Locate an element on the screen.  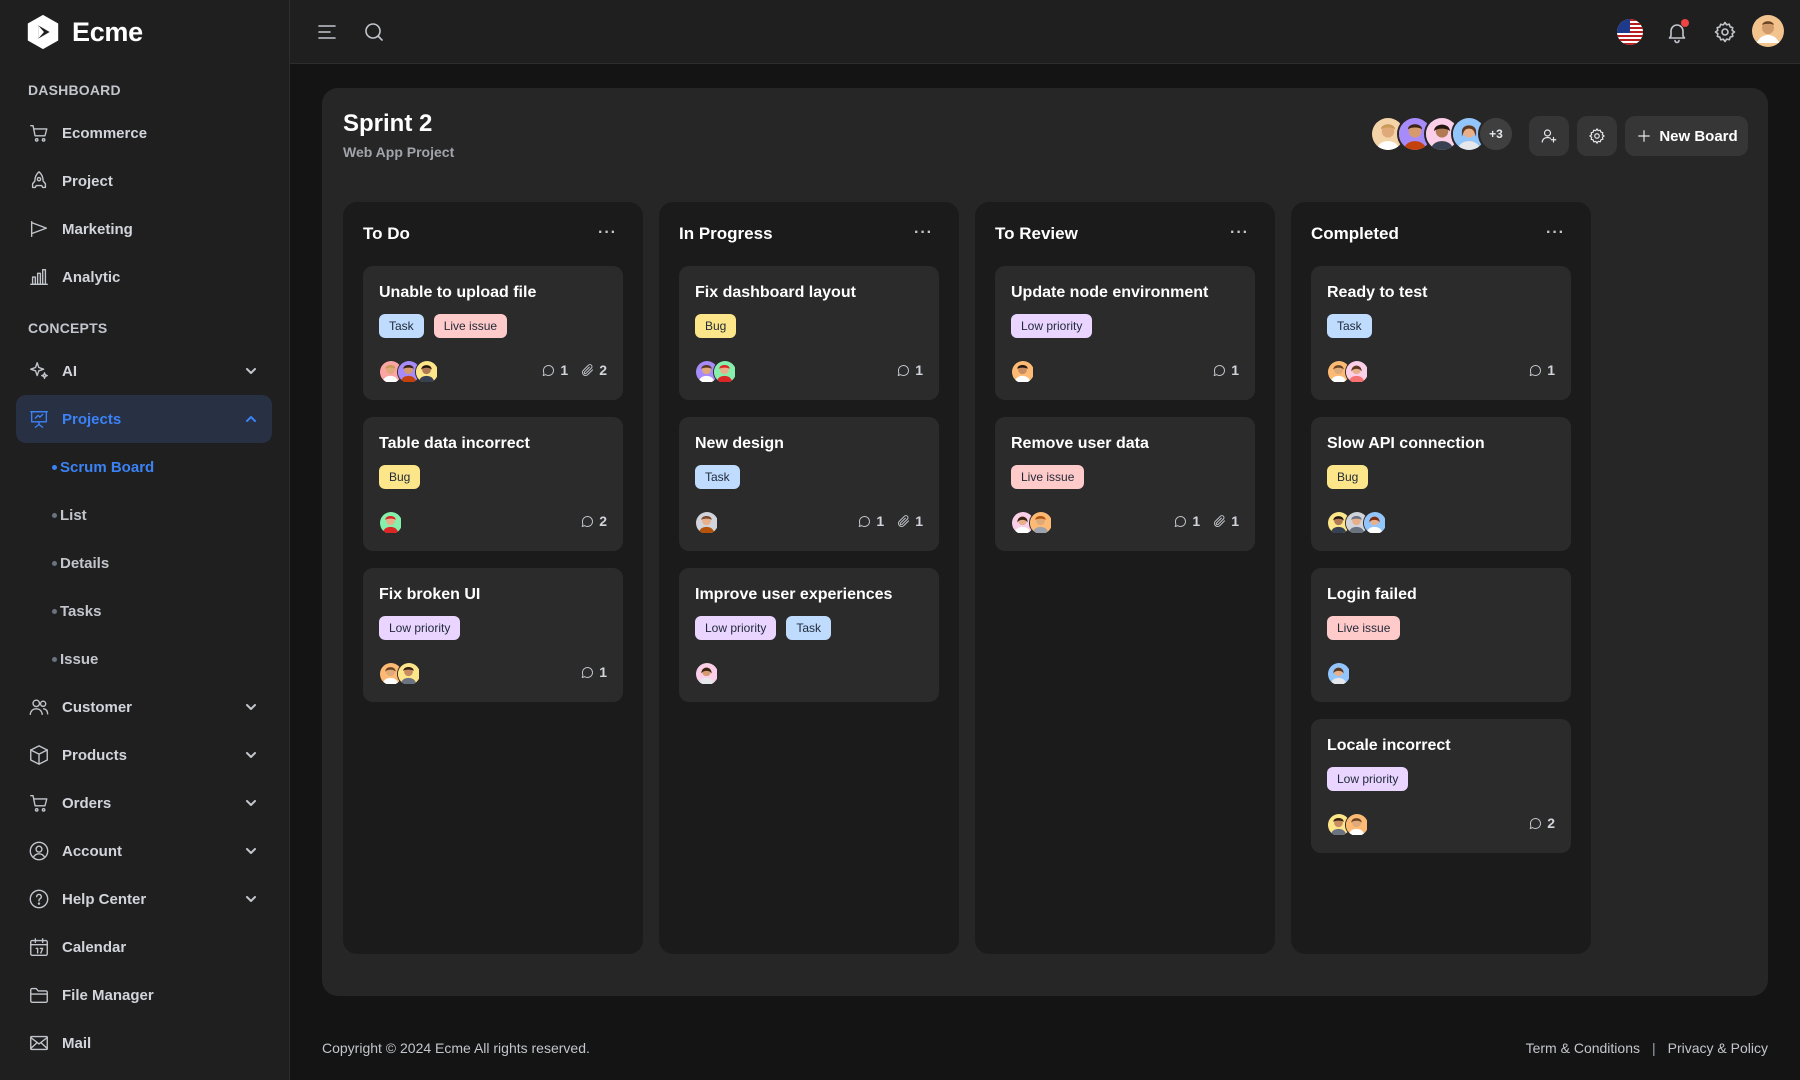
sidebar-item-ecommerce: Ecommerce is located at coordinates (144, 133).